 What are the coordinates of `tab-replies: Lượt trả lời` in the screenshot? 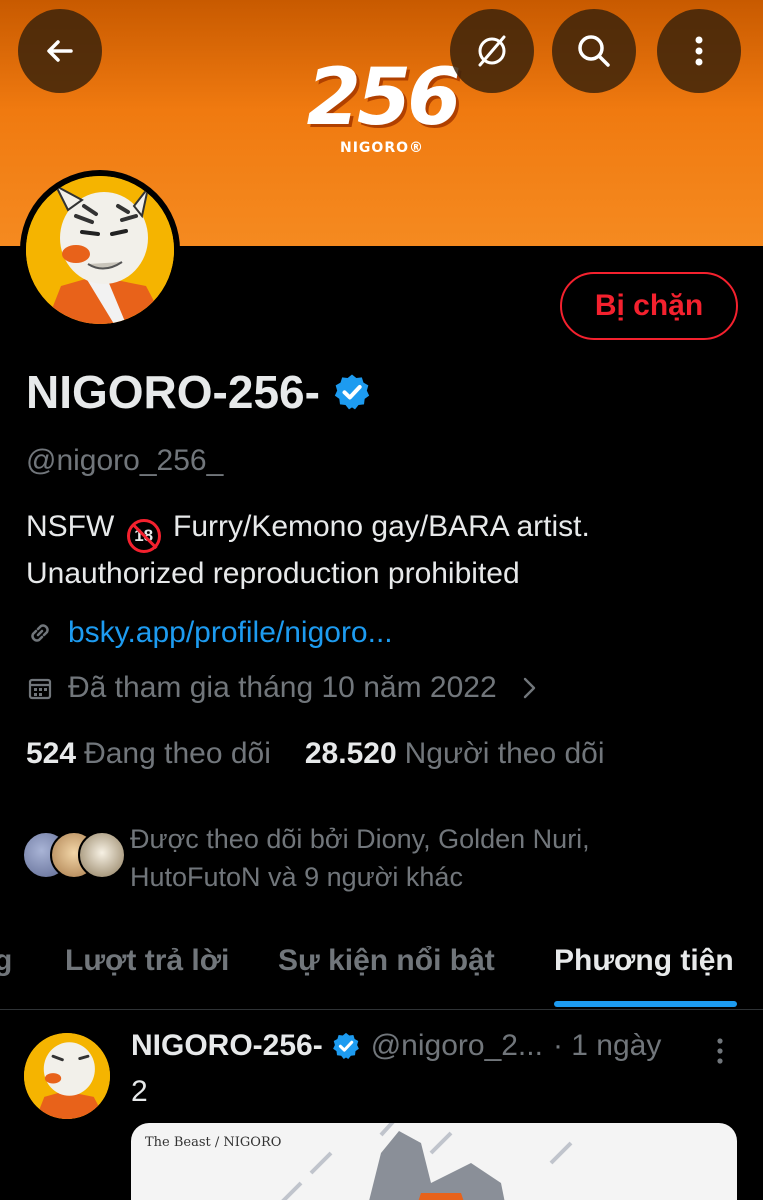 It's located at (147, 961).